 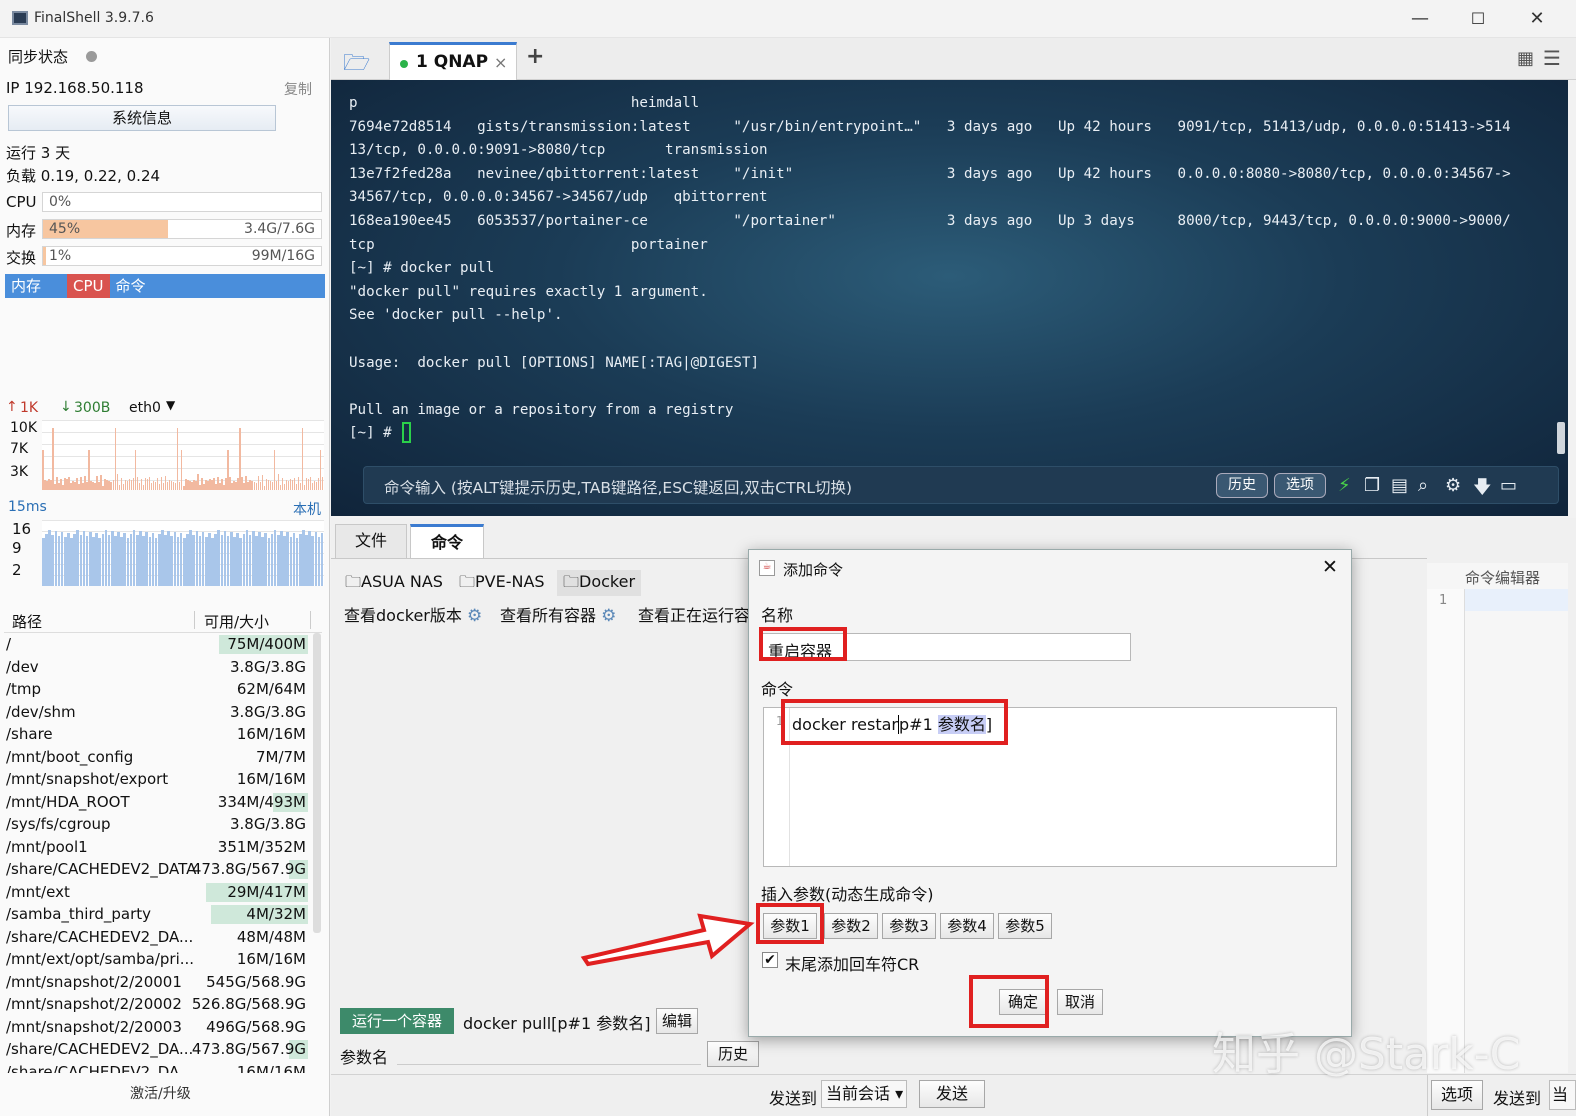 What do you see at coordinates (156, 644) in the screenshot?
I see `disk-row: / 75M/400M` at bounding box center [156, 644].